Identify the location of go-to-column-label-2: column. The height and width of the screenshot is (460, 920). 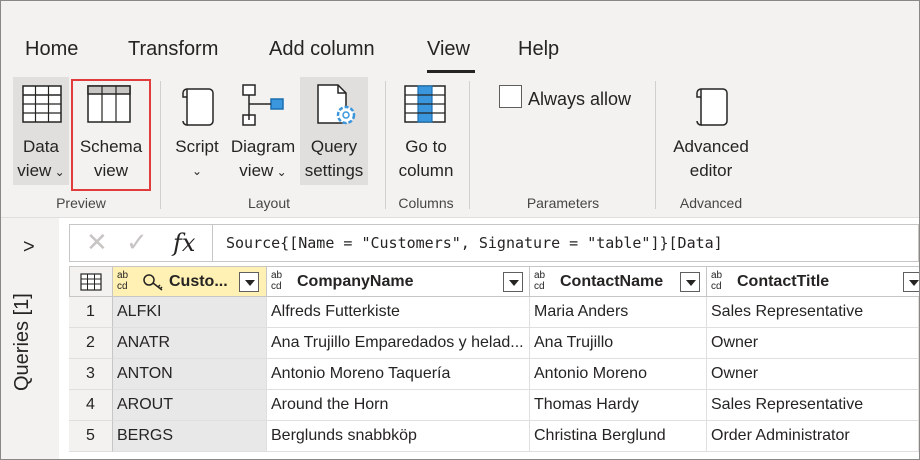
(426, 170).